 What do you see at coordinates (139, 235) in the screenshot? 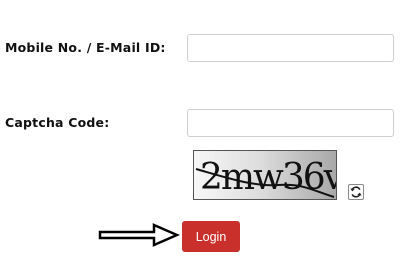
I see `arrow-right-icon` at bounding box center [139, 235].